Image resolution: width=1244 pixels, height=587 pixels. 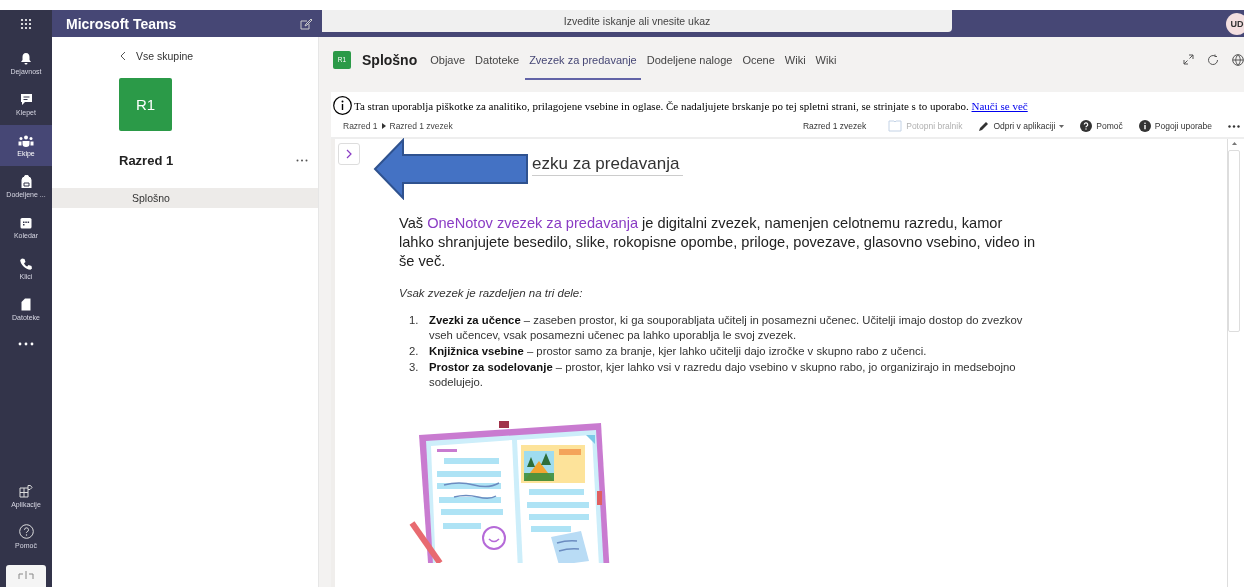 What do you see at coordinates (834, 126) in the screenshot?
I see `notebook-name: Razred 1 zvezek` at bounding box center [834, 126].